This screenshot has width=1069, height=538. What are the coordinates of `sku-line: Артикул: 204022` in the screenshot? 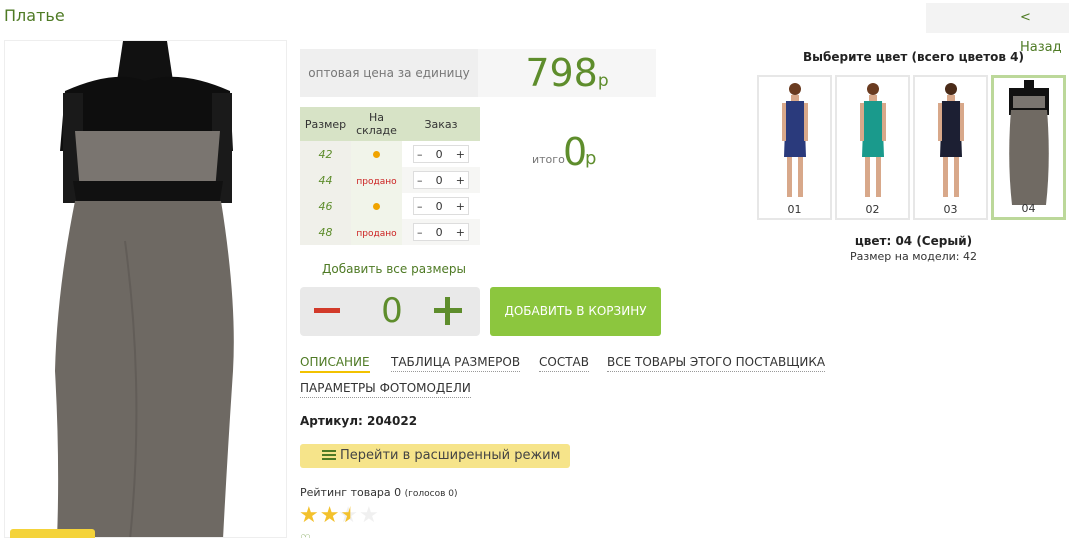 It's located at (358, 421).